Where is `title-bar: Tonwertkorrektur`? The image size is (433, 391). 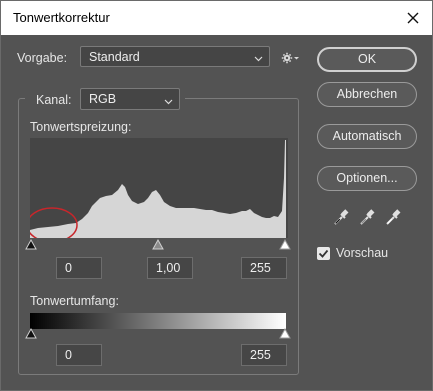 title-bar: Tonwertkorrektur is located at coordinates (216, 18).